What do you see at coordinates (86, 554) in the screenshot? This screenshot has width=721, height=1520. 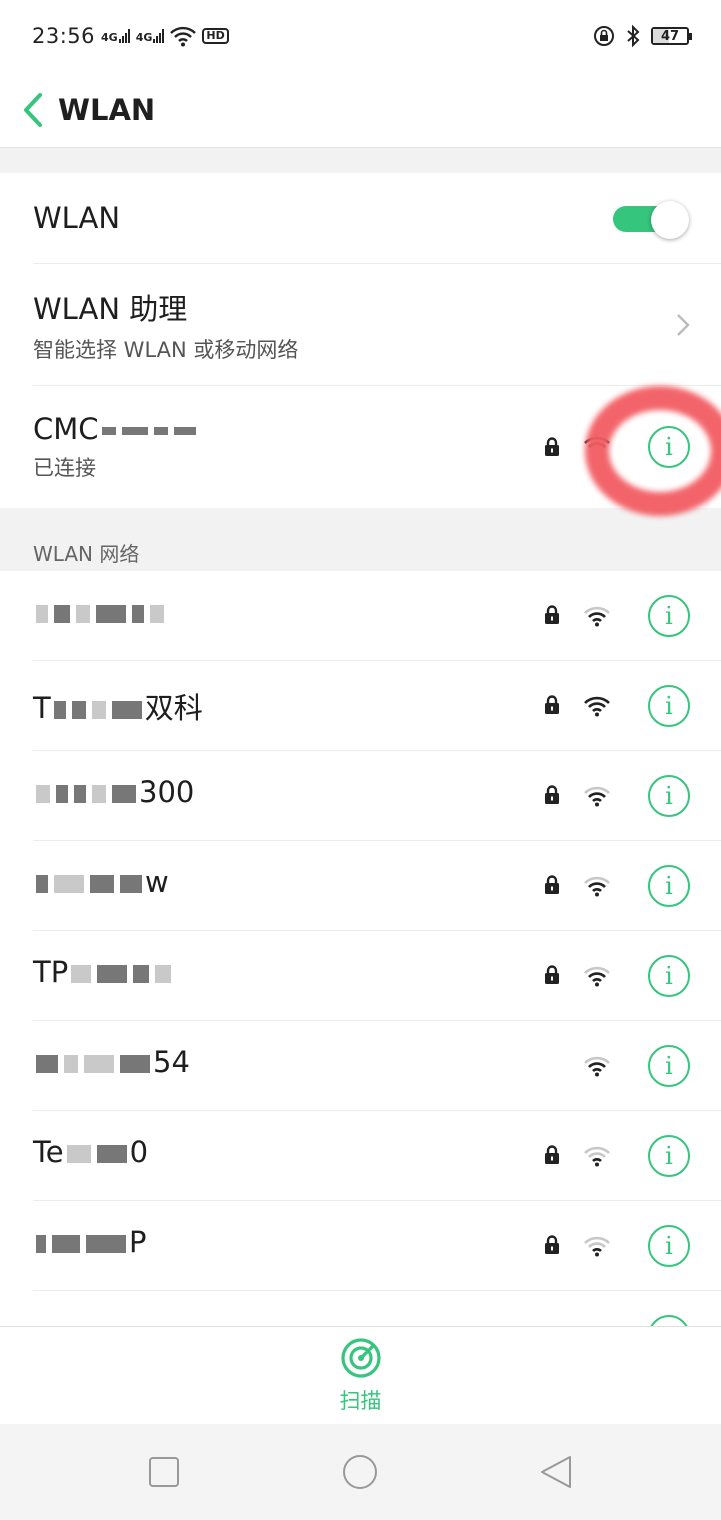 I see `section-label: WLAN 网络` at bounding box center [86, 554].